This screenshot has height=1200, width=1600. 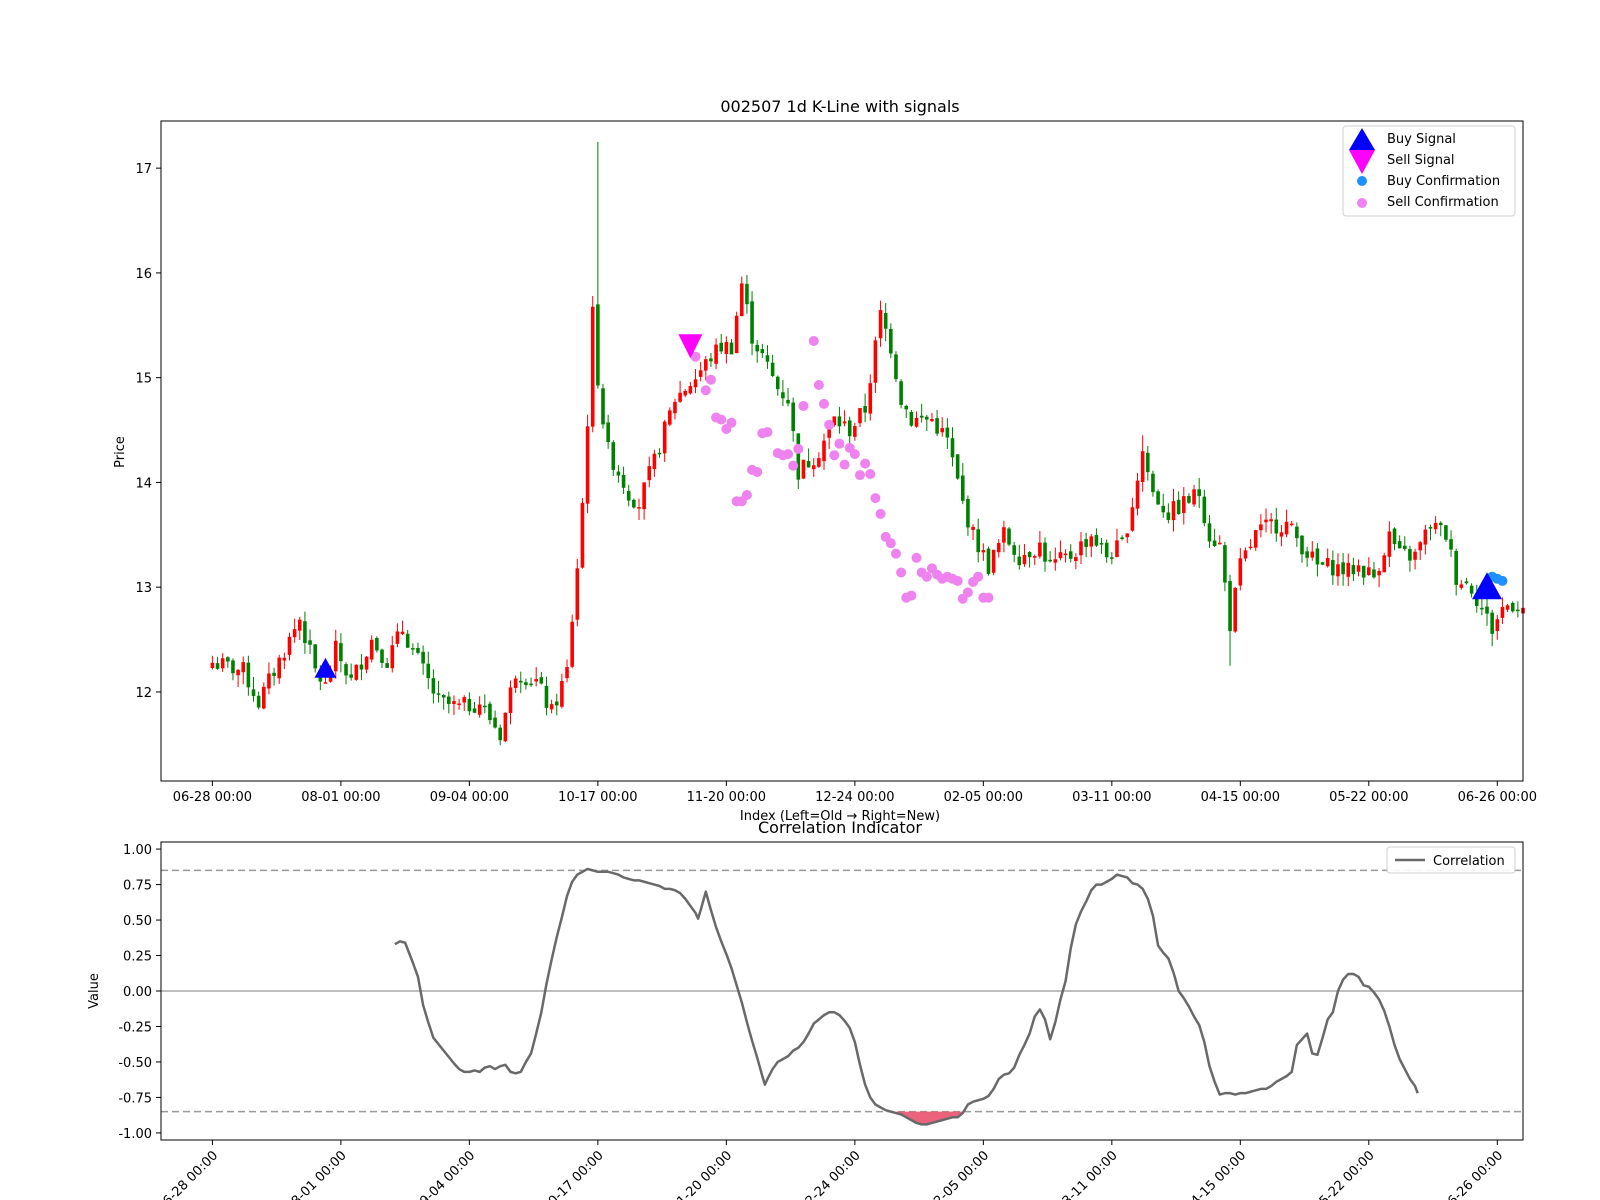 I want to click on price-tick-label: 13, so click(x=143, y=588).